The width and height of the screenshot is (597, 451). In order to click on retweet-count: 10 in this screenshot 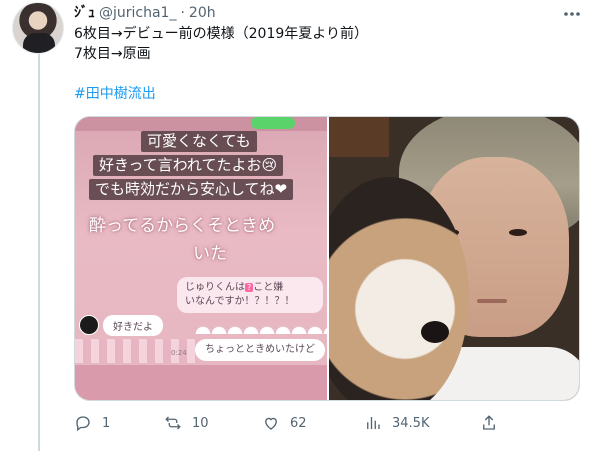, I will do `click(200, 423)`.